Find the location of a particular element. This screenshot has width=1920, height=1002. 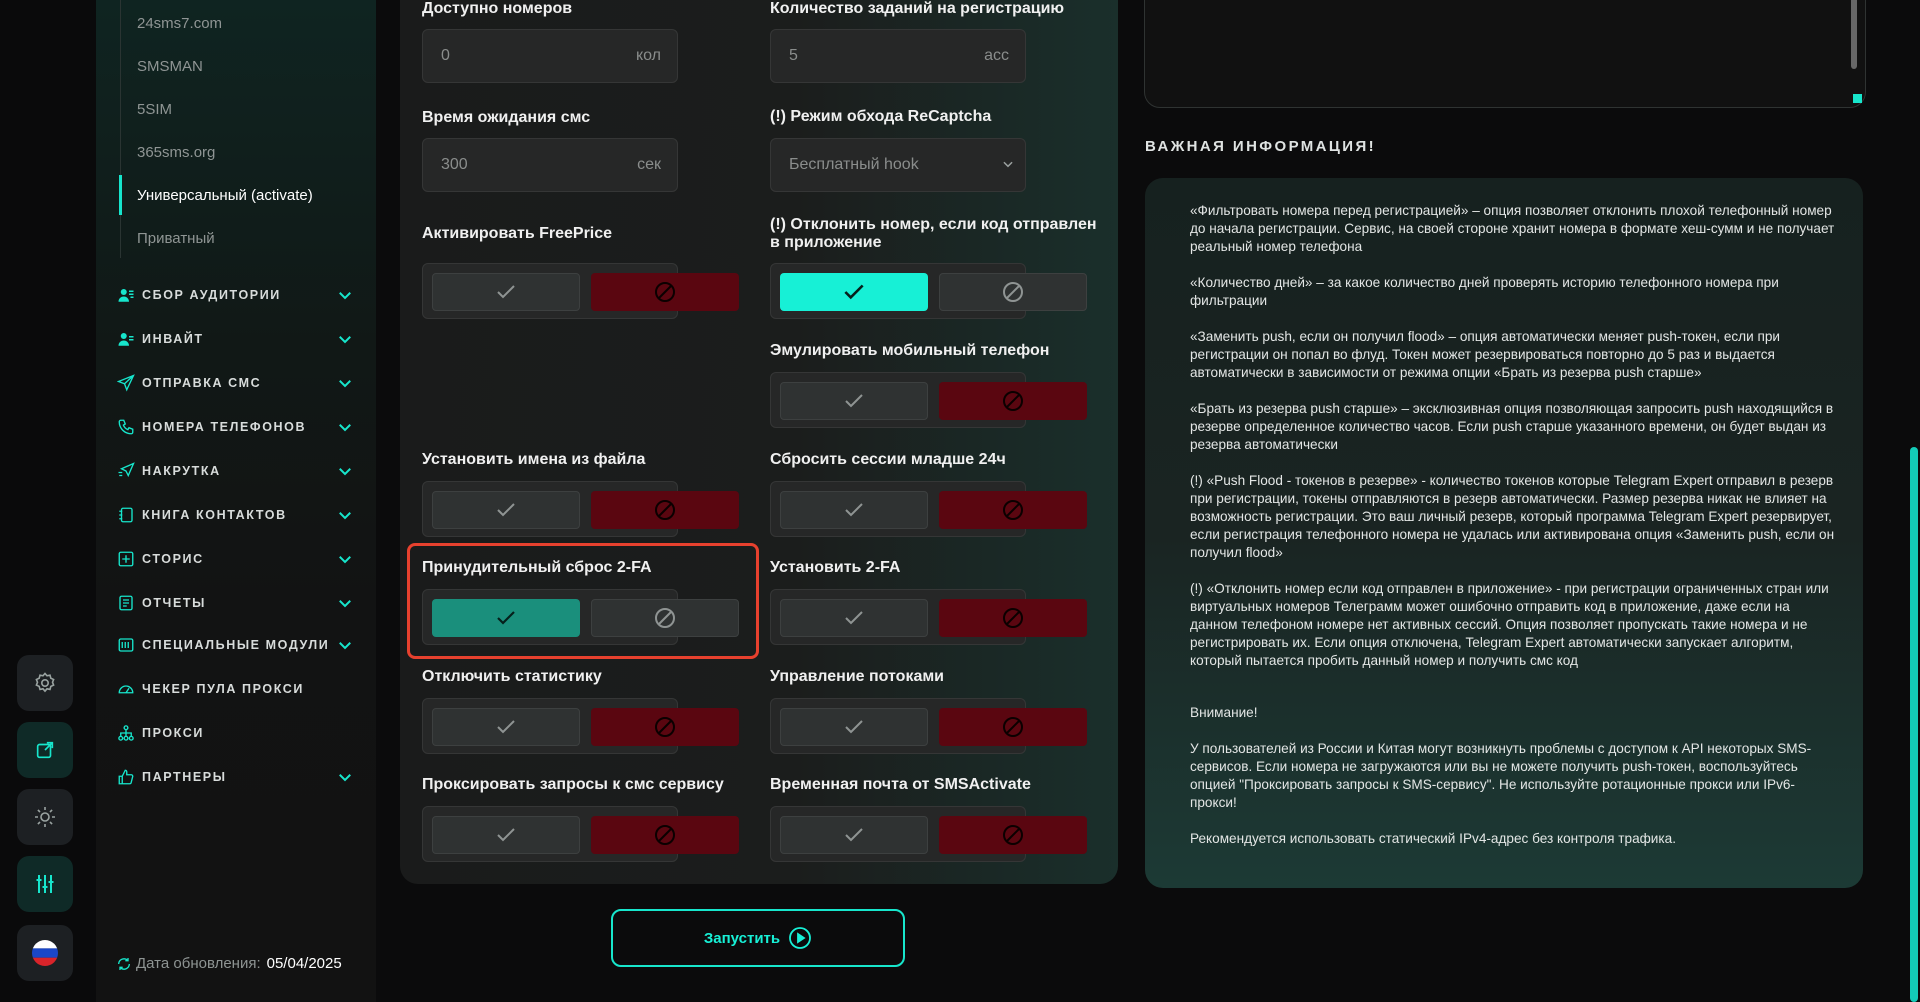

tasks-count-label: Количество заданий на регистрацию is located at coordinates (917, 8).